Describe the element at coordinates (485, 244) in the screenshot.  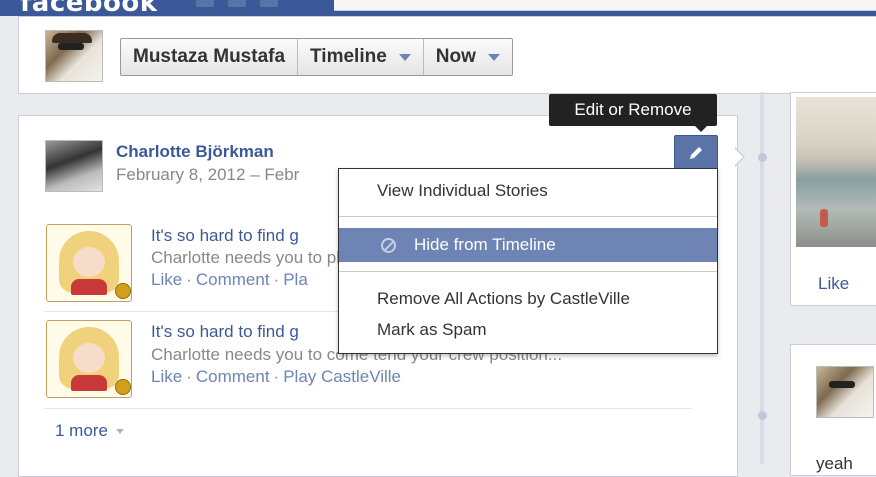
I see `menu-item-label: Hide from Timeline` at that location.